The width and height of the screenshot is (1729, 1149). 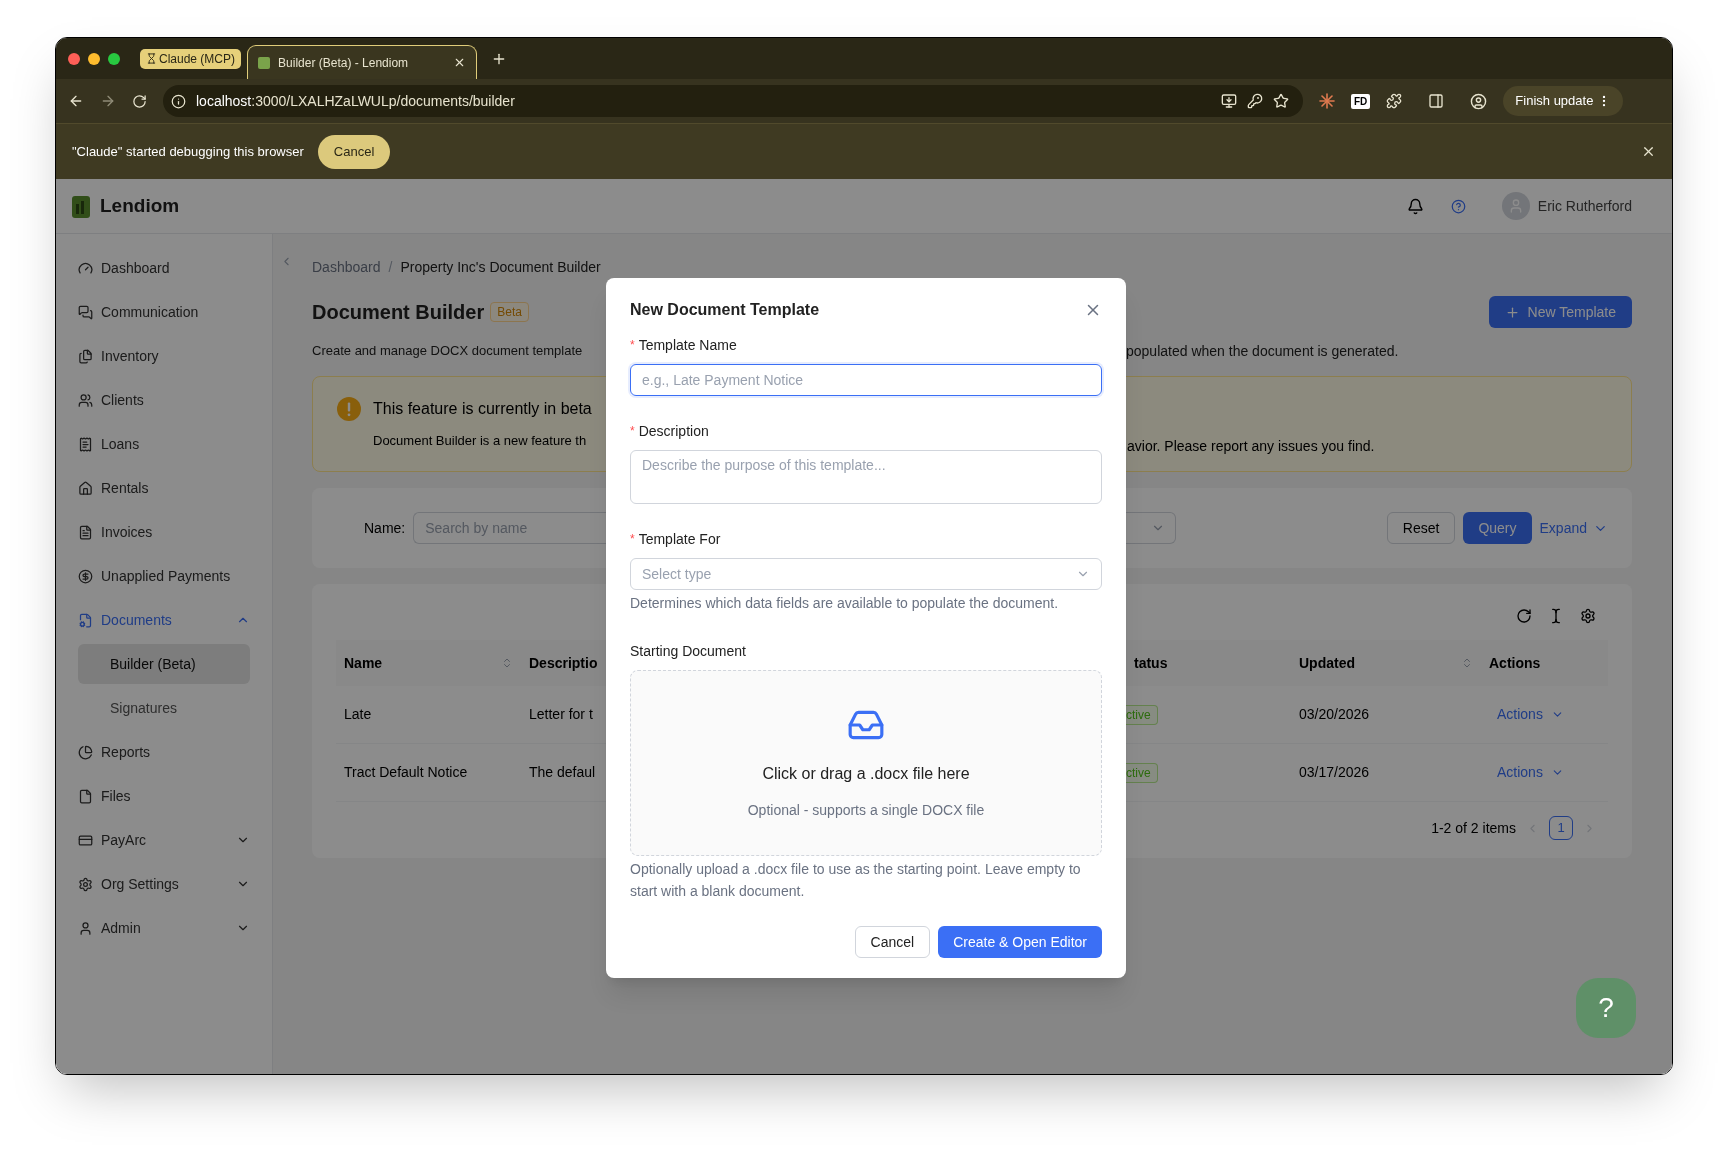 What do you see at coordinates (164, 312) in the screenshot?
I see `sidebar-item: Communication` at bounding box center [164, 312].